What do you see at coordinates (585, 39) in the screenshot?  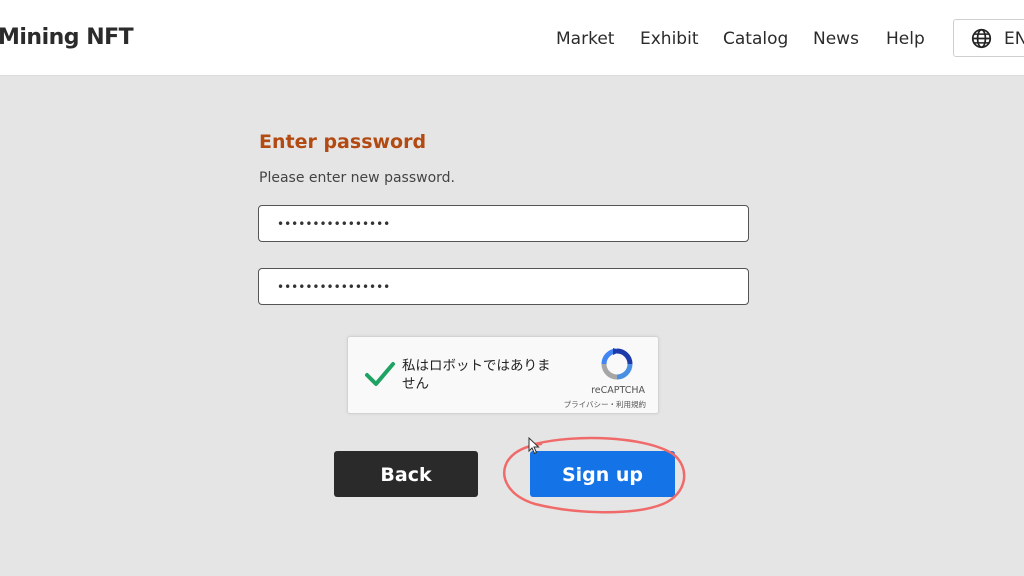 I see `nav-market: Market` at bounding box center [585, 39].